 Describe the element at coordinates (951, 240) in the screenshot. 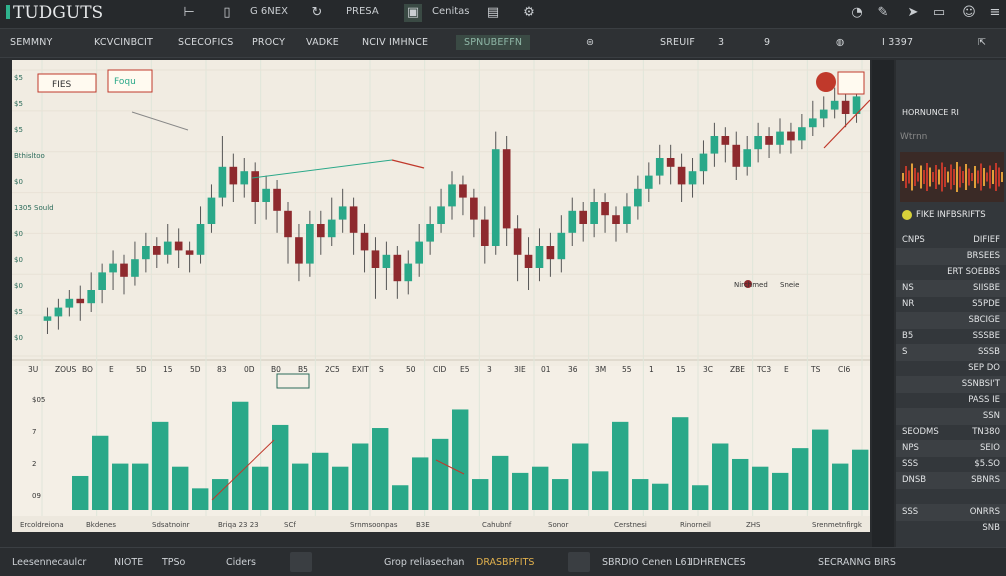

I see `panel-row: CNPS DIFIEF` at that location.